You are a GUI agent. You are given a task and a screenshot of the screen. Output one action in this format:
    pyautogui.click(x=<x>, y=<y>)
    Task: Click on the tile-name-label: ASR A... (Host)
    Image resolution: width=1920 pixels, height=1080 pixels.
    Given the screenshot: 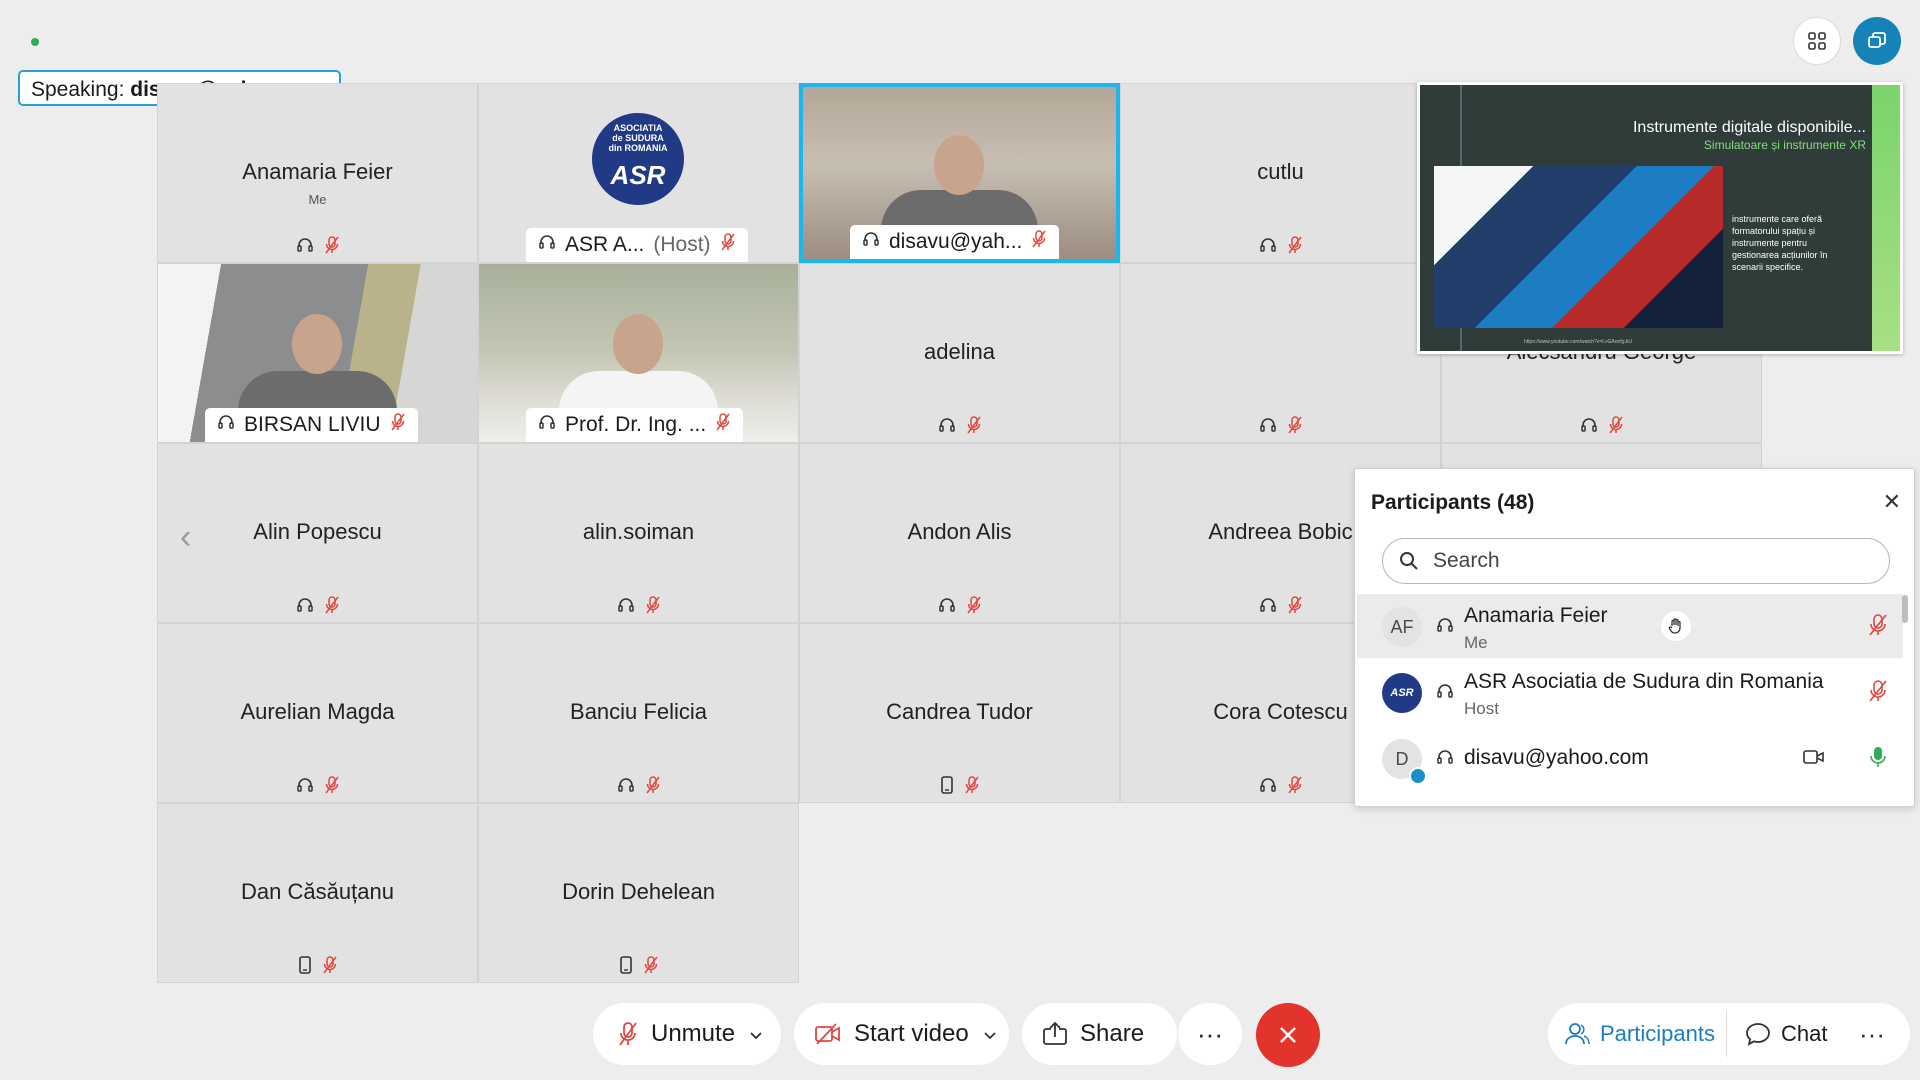 What is the action you would take?
    pyautogui.click(x=637, y=245)
    